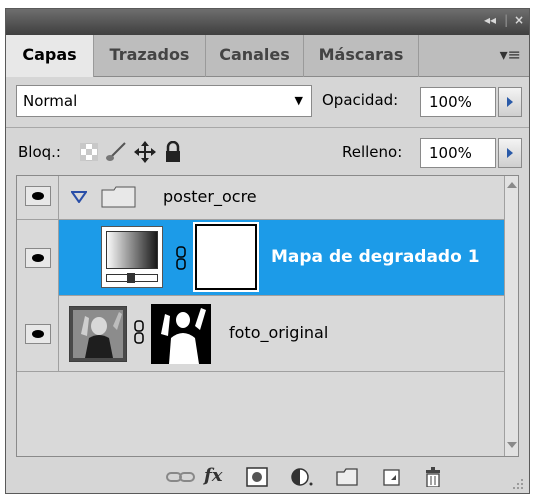 This screenshot has height=497, width=534. Describe the element at coordinates (261, 258) in the screenshot. I see `layer-row-gradient-map: Mapa de degradado 1` at that location.